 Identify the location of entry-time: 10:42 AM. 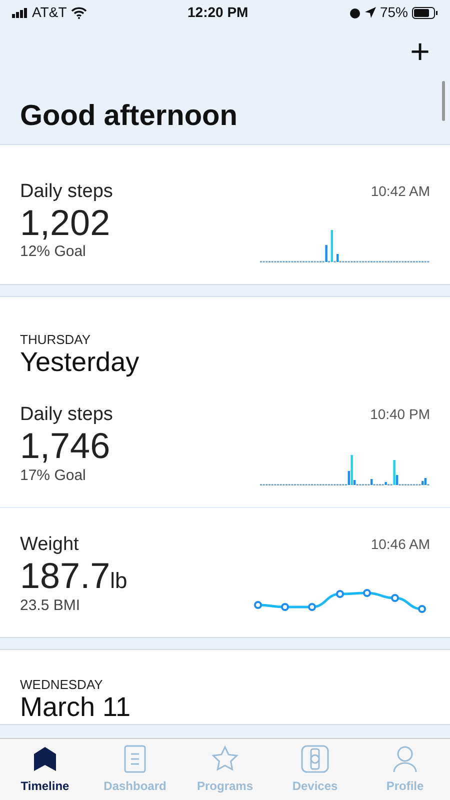
(400, 191).